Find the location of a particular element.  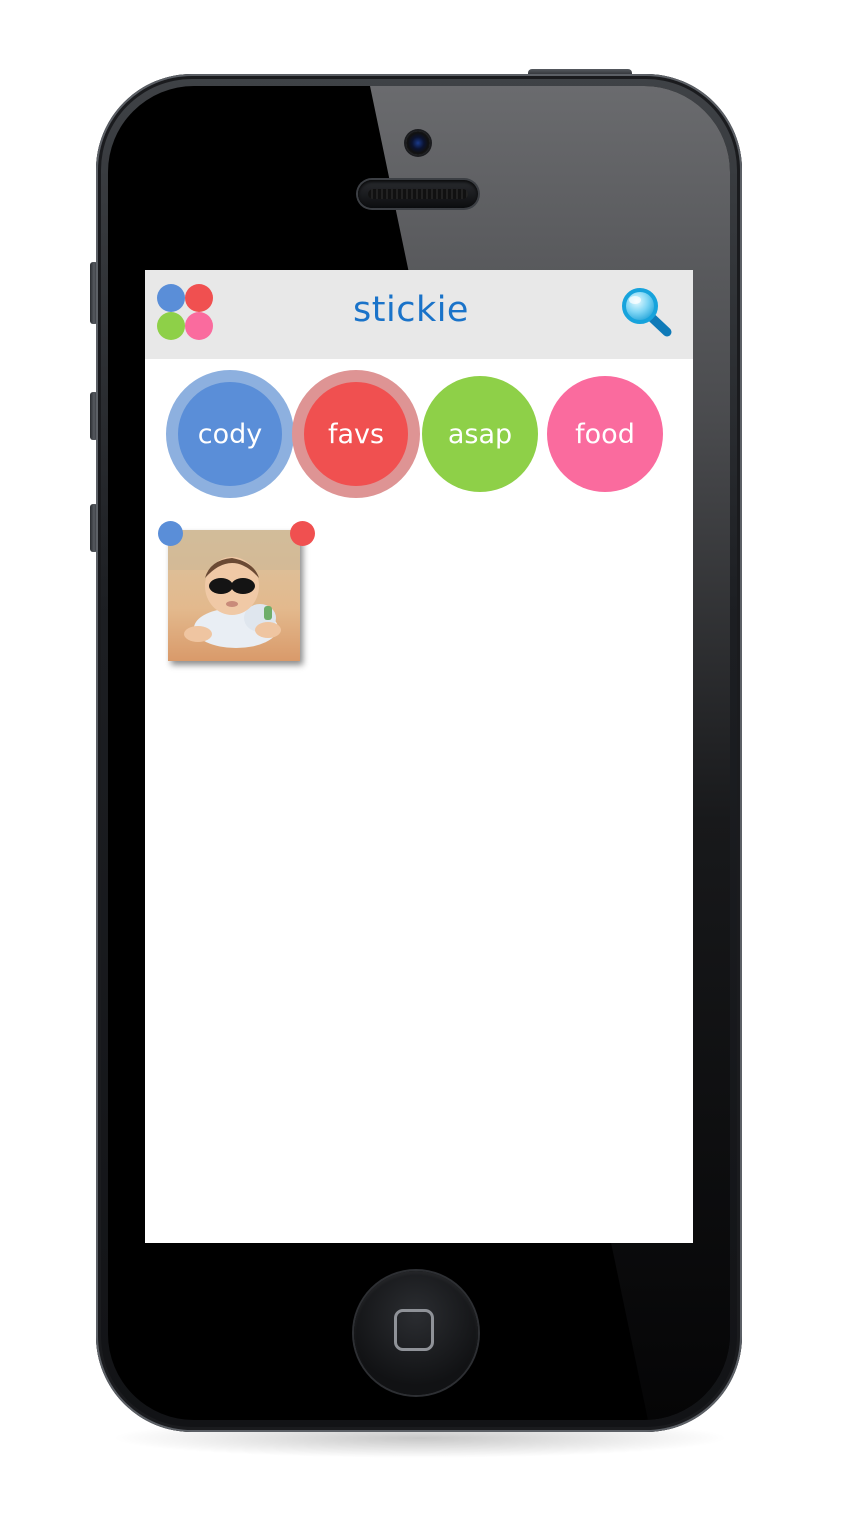

logo-dot-green is located at coordinates (171, 326).